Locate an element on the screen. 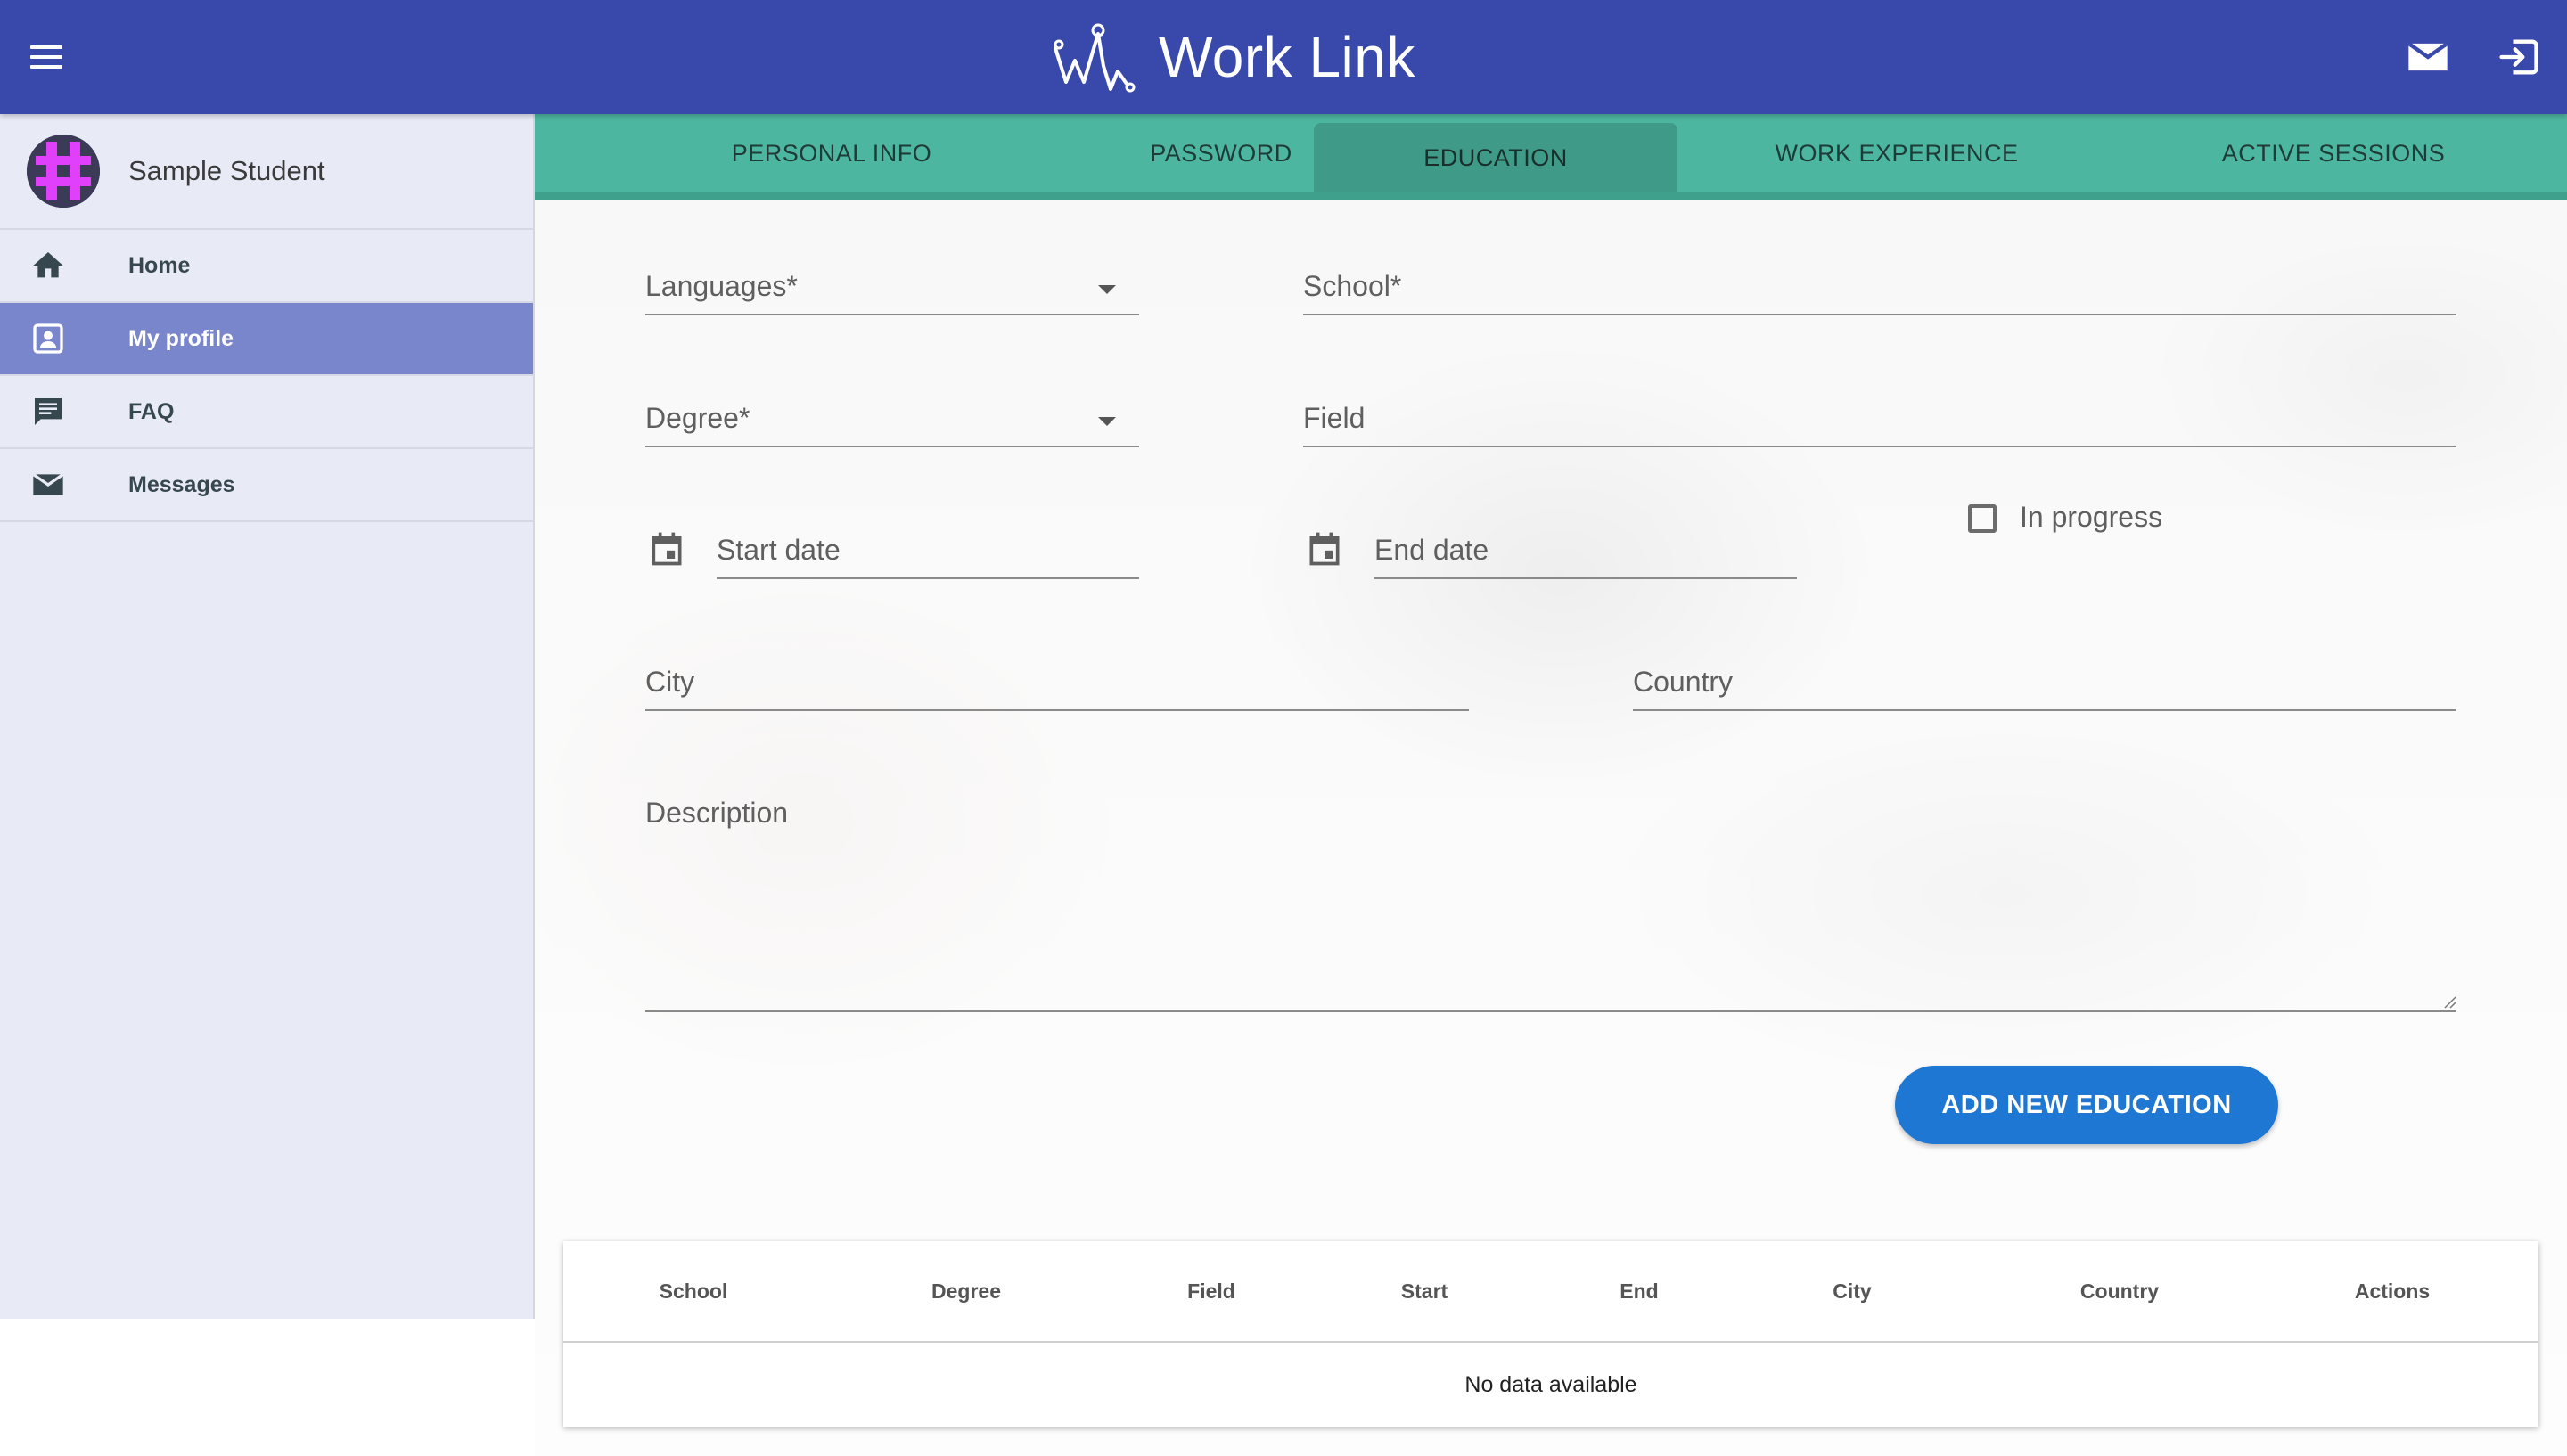 The height and width of the screenshot is (1456, 2567). start-date-label: Start date is located at coordinates (779, 550).